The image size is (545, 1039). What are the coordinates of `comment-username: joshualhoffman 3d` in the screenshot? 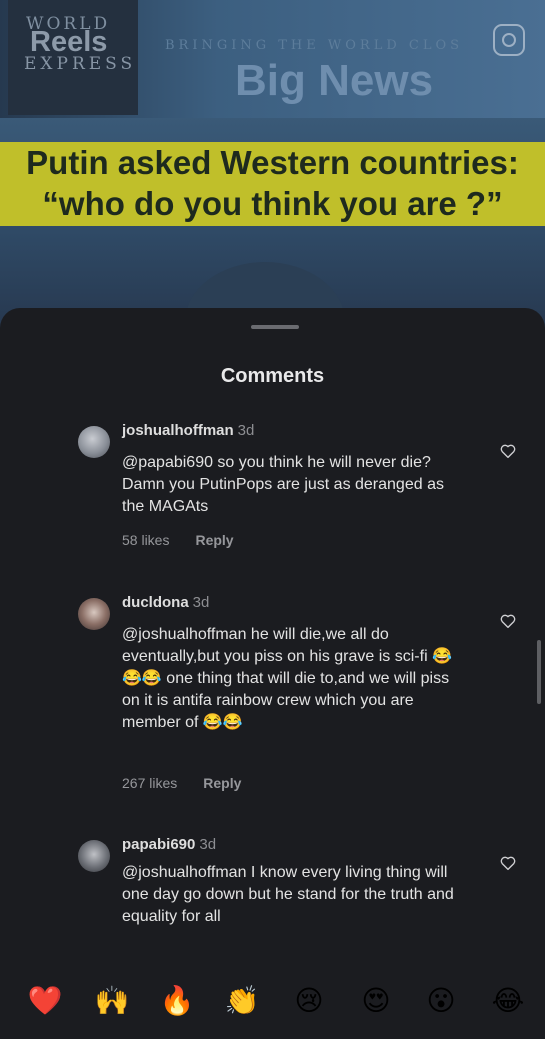 It's located at (188, 430).